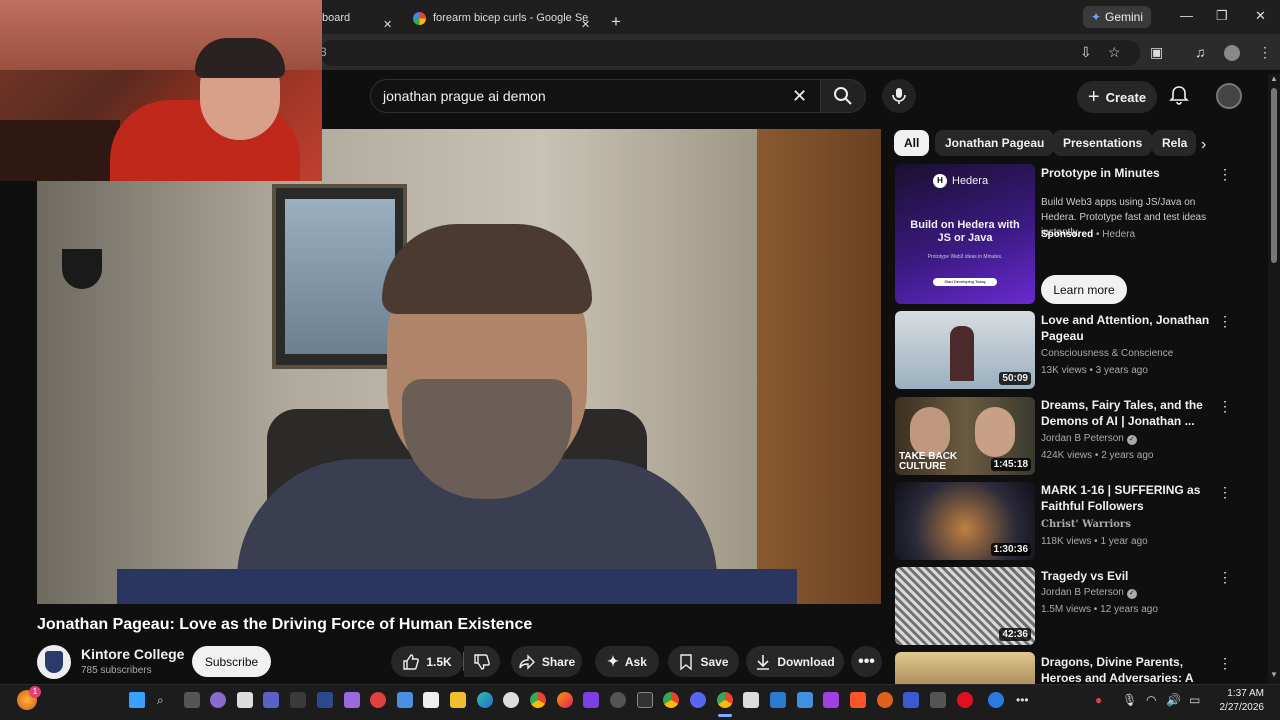 The width and height of the screenshot is (1280, 720). I want to click on brave-icon, so click(858, 700).